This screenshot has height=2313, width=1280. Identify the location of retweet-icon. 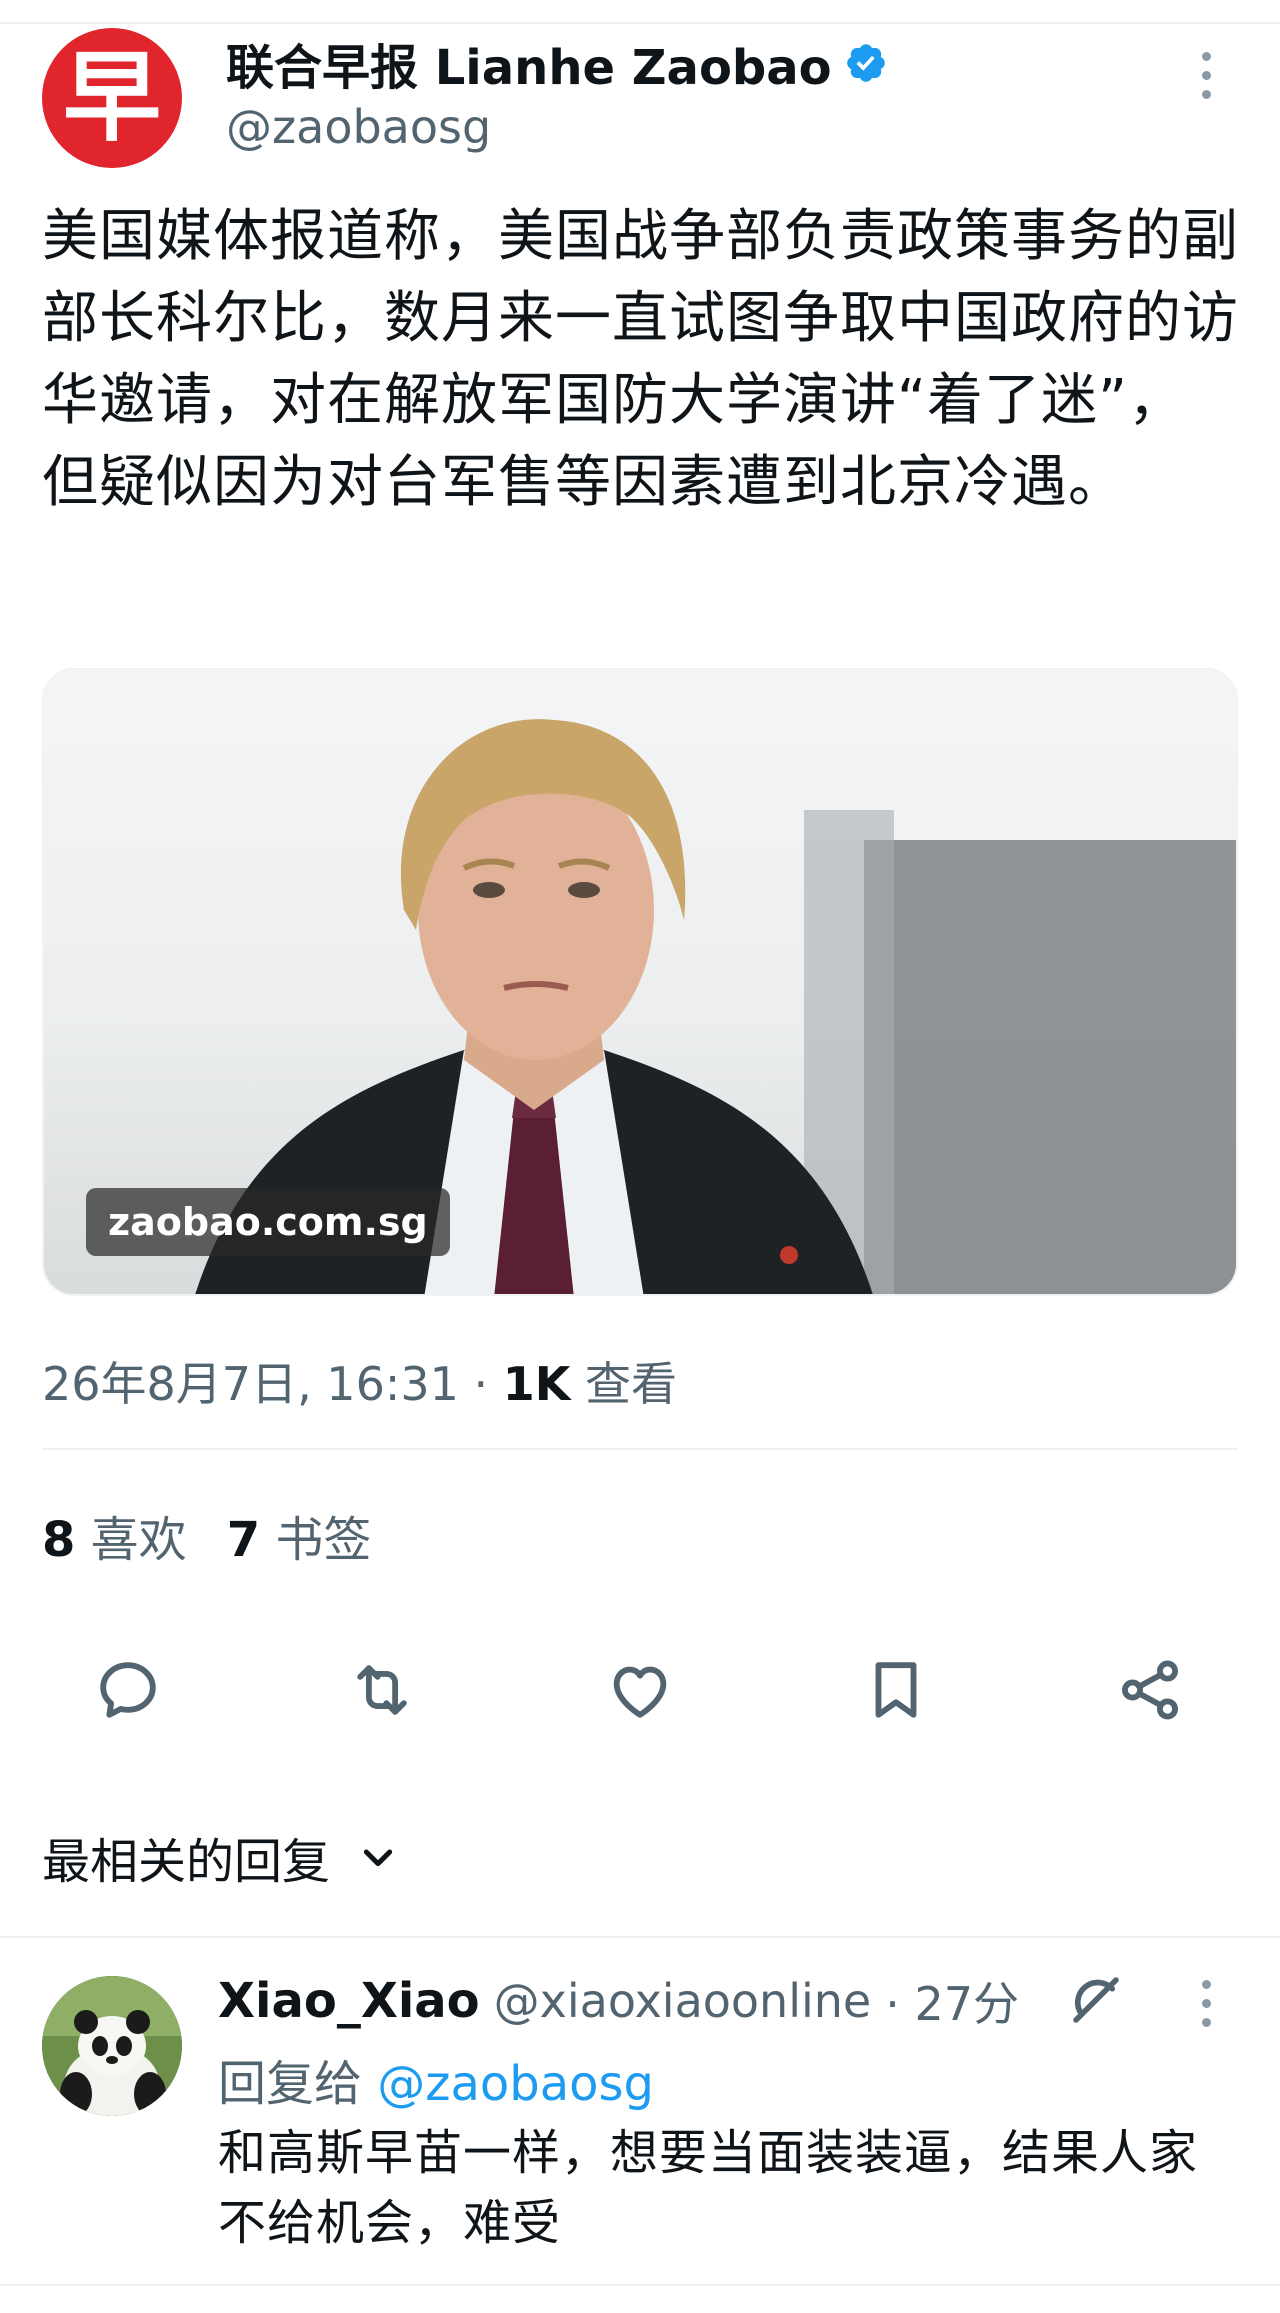
(382, 1690).